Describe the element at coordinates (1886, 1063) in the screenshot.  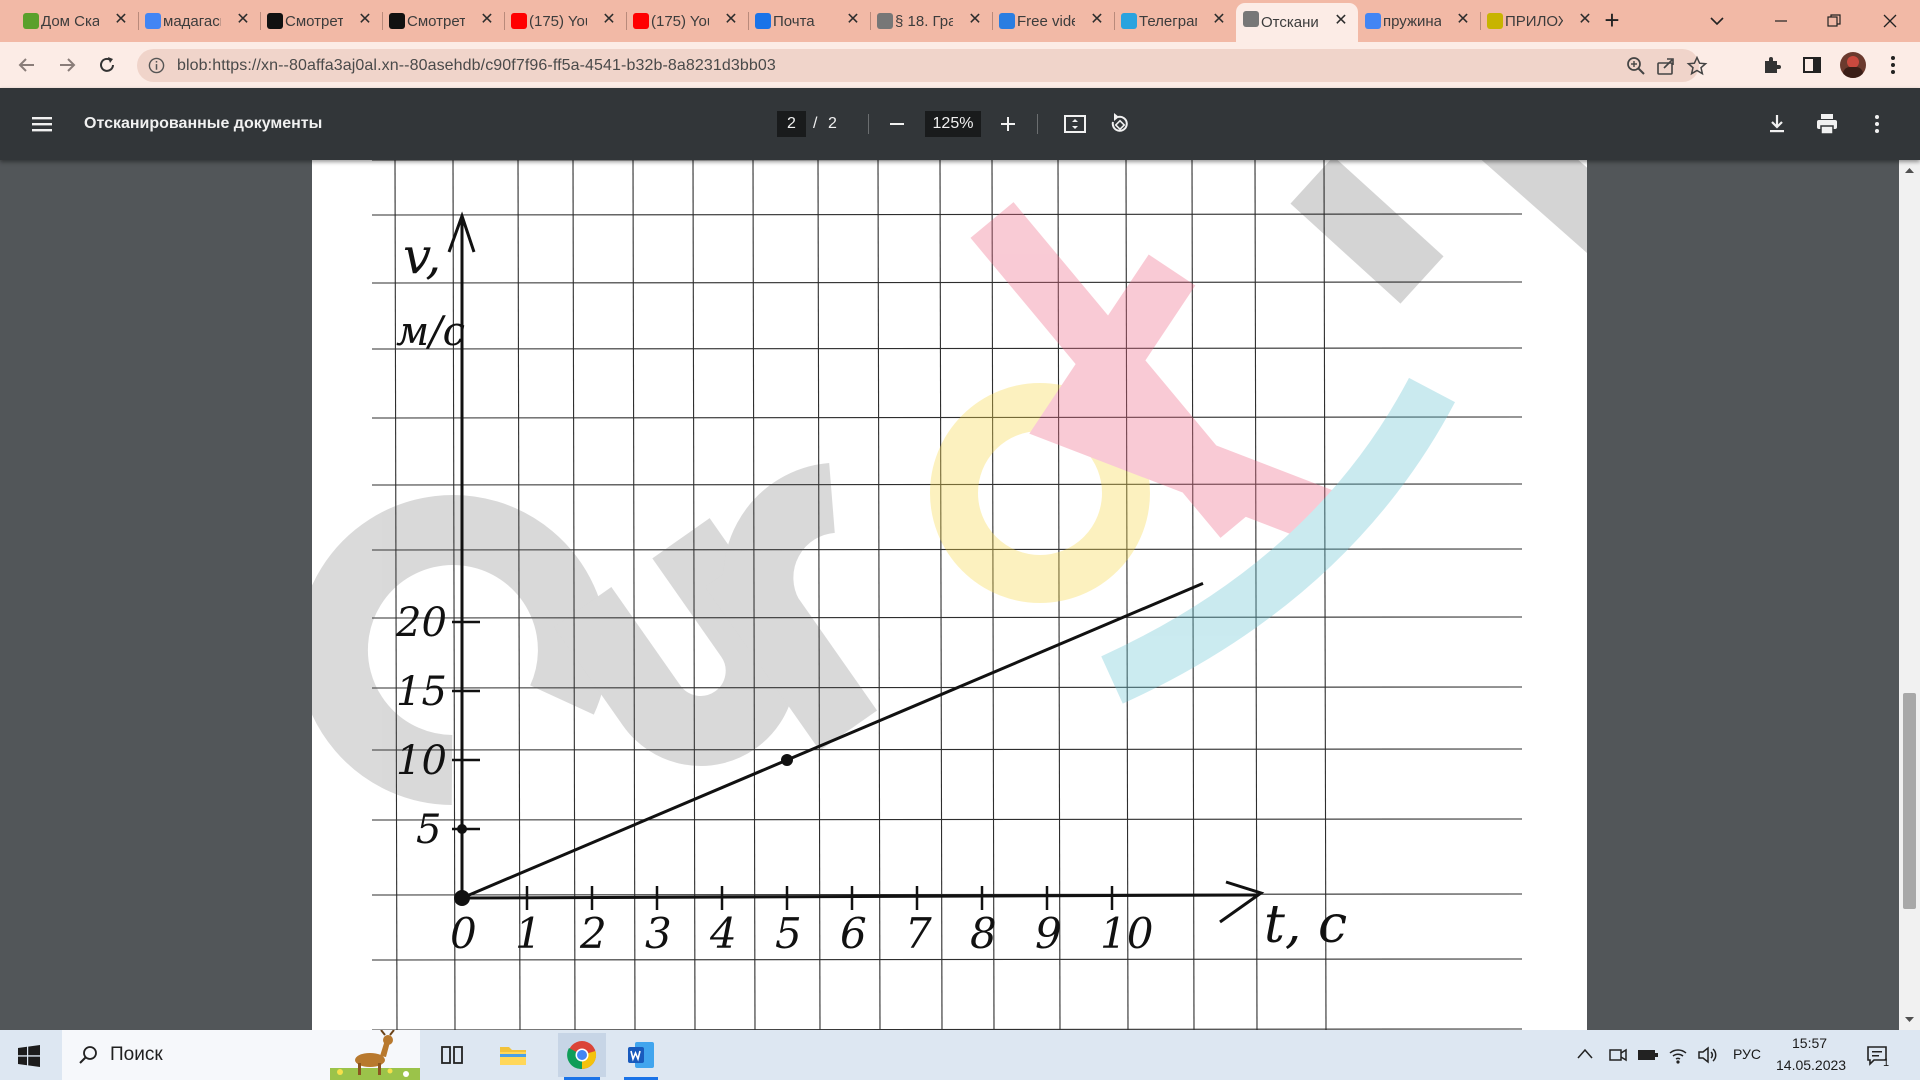
I see `notification-count: 1` at that location.